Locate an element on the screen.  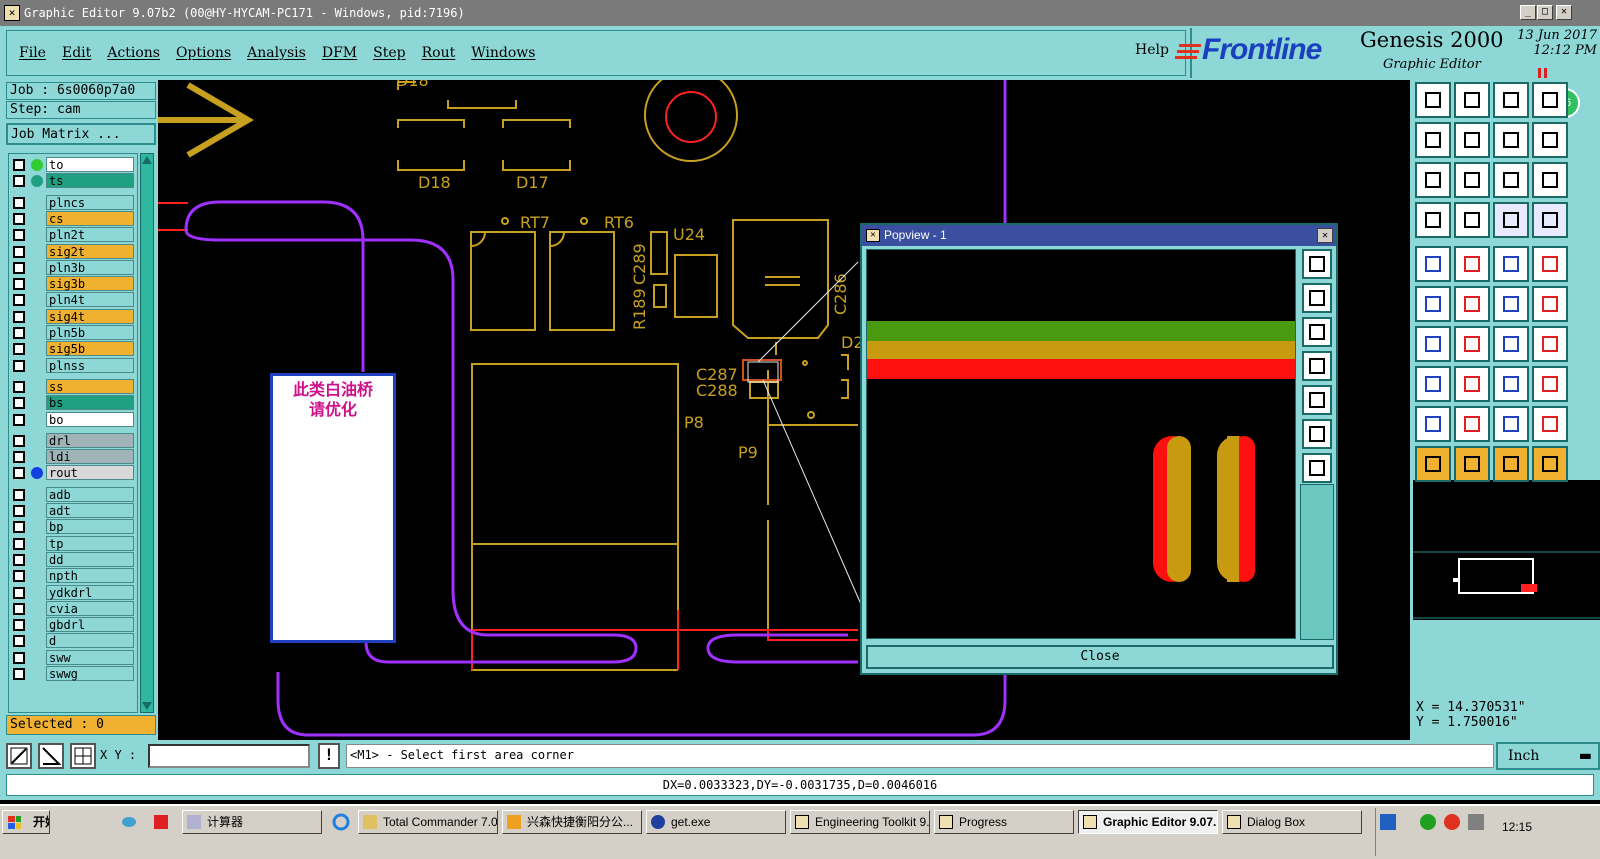
layer-name: sig5b is located at coordinates (90, 349).